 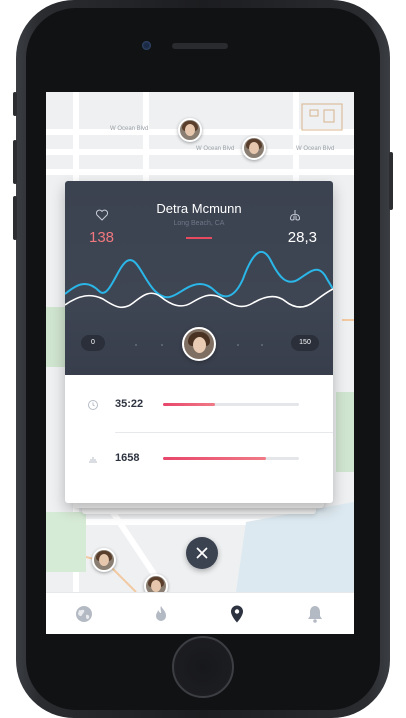 What do you see at coordinates (127, 458) in the screenshot?
I see `distance-value: 1658` at bounding box center [127, 458].